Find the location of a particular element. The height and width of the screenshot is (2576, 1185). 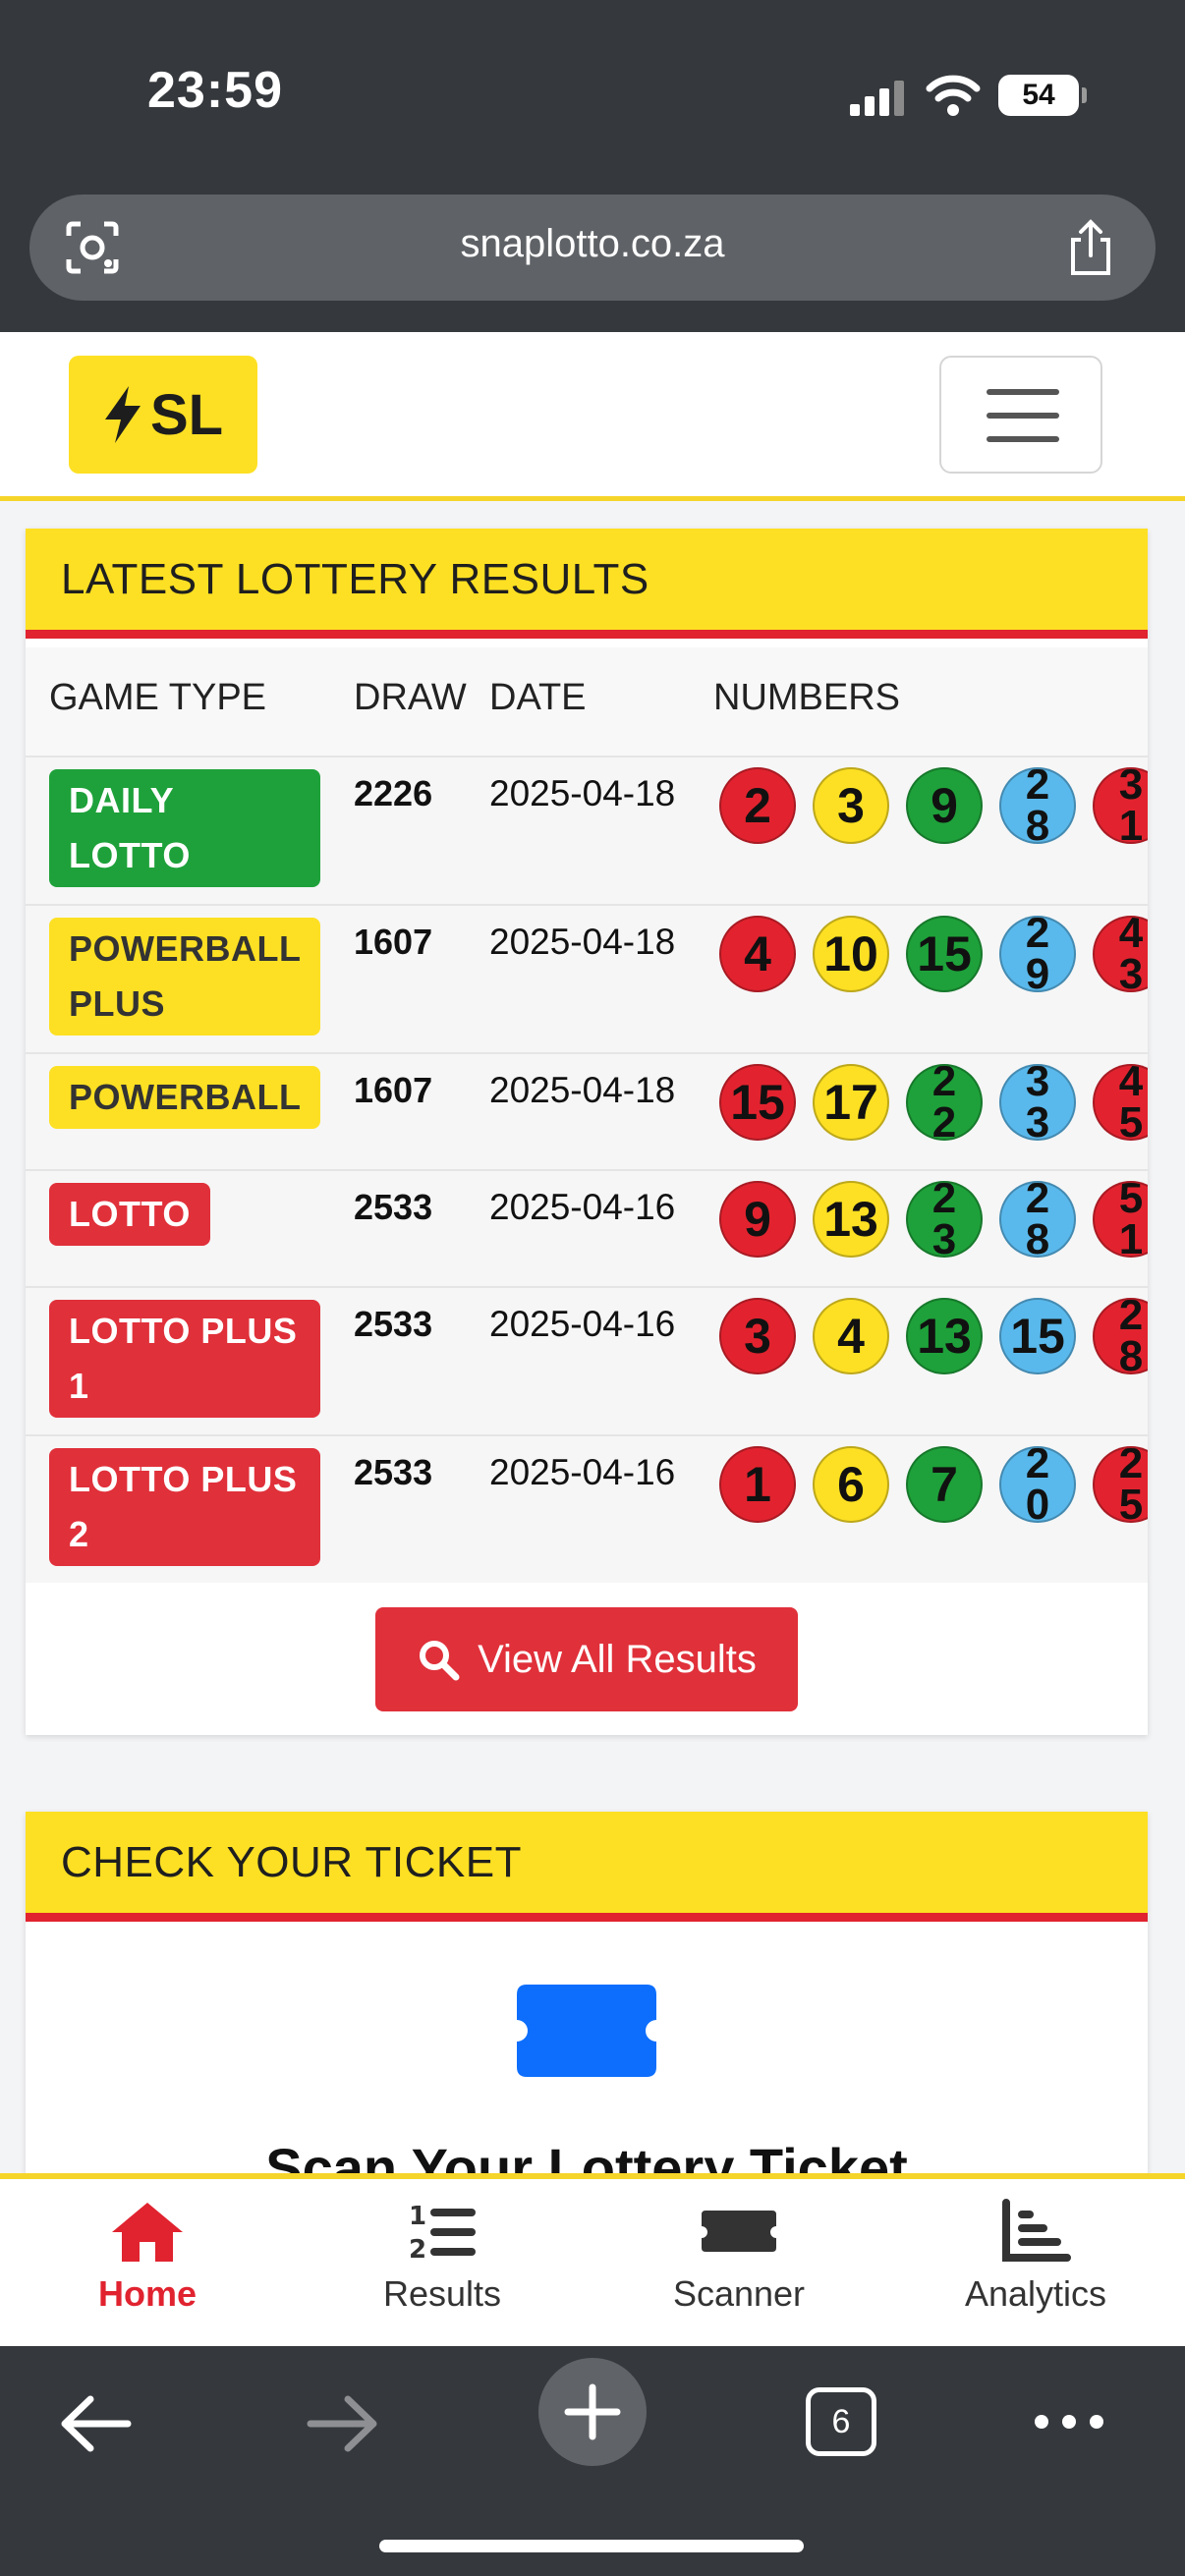

wifi-icon is located at coordinates (954, 95).